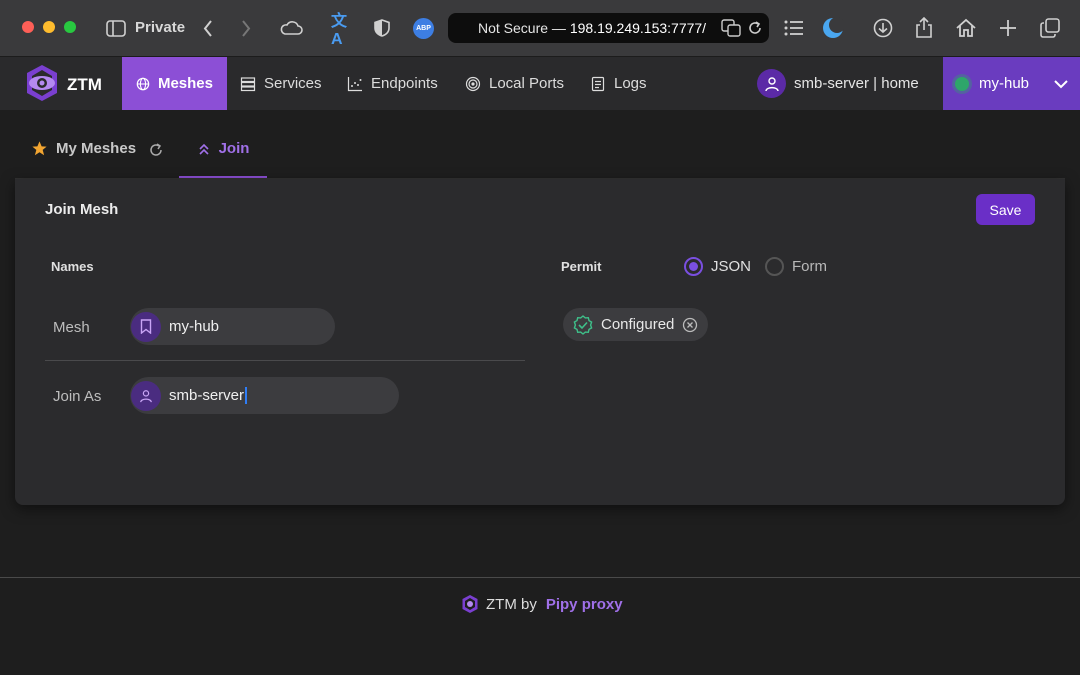 The width and height of the screenshot is (1080, 675). I want to click on nav-meshes: Meshes, so click(174, 83).